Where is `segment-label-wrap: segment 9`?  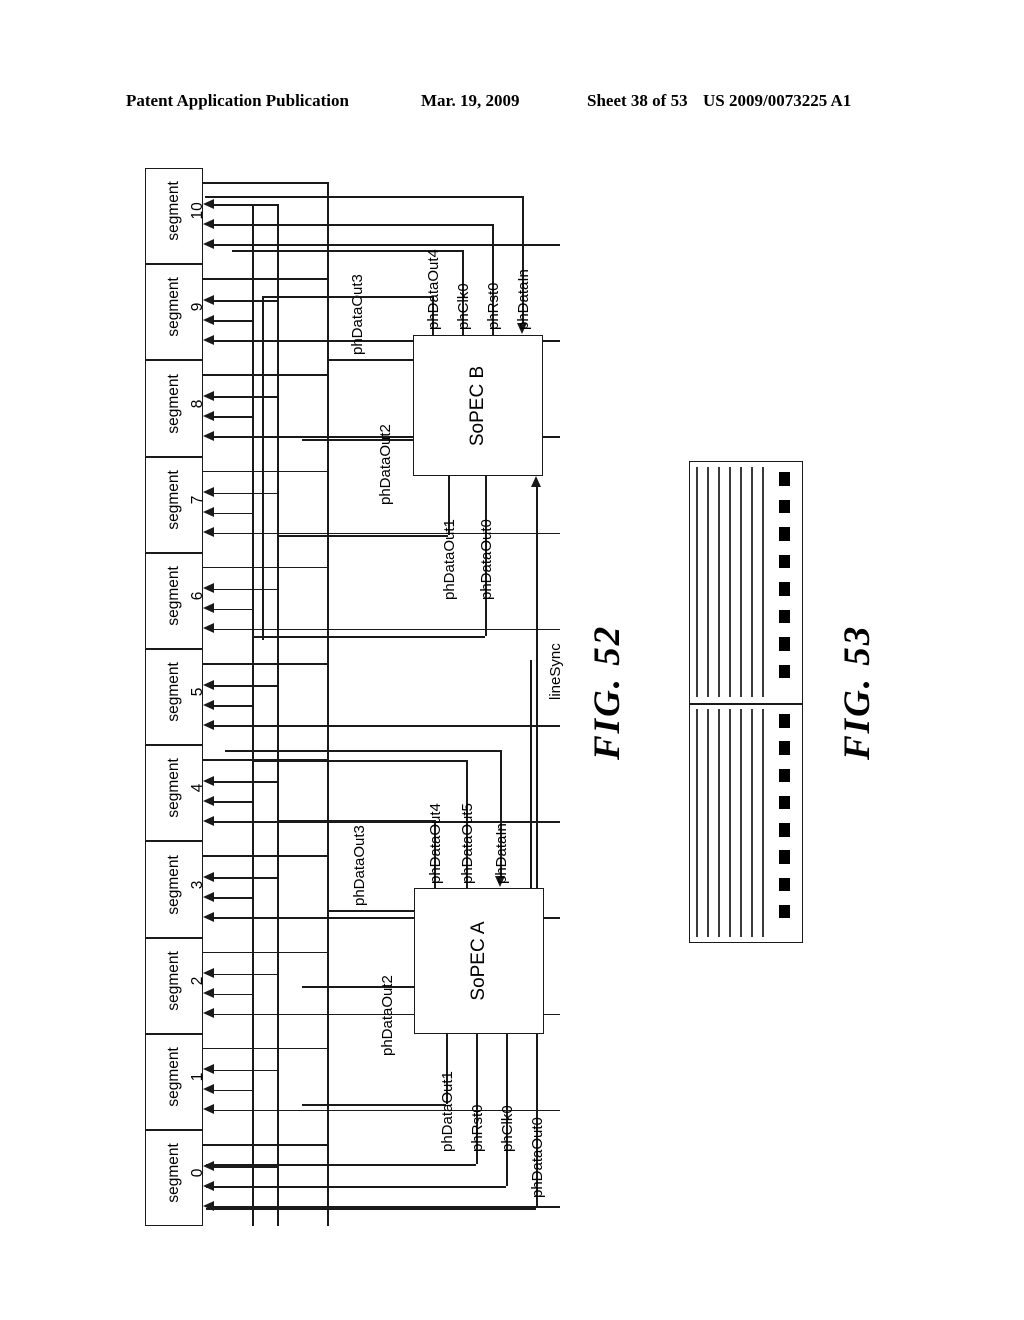 segment-label-wrap: segment 9 is located at coordinates (176, 312).